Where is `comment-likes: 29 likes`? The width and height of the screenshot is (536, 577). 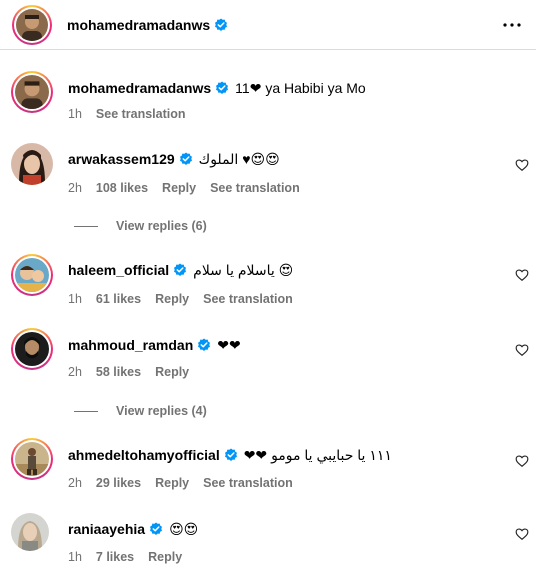 comment-likes: 29 likes is located at coordinates (118, 483).